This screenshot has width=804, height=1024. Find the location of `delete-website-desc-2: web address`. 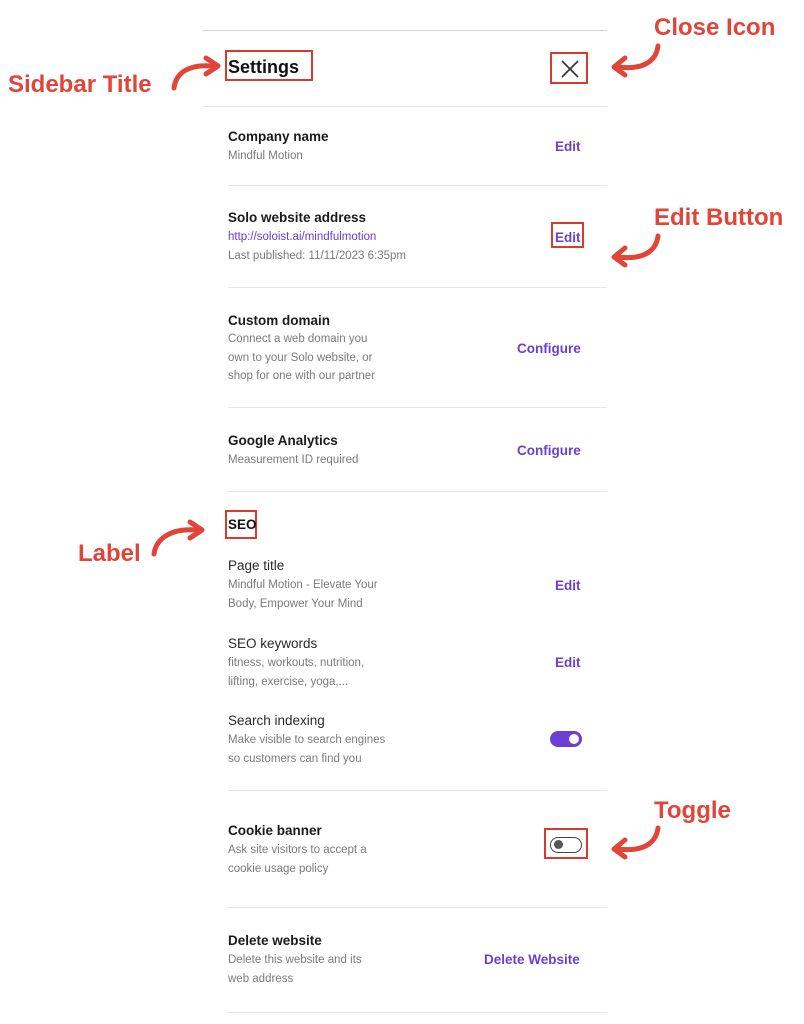

delete-website-desc-2: web address is located at coordinates (261, 979).